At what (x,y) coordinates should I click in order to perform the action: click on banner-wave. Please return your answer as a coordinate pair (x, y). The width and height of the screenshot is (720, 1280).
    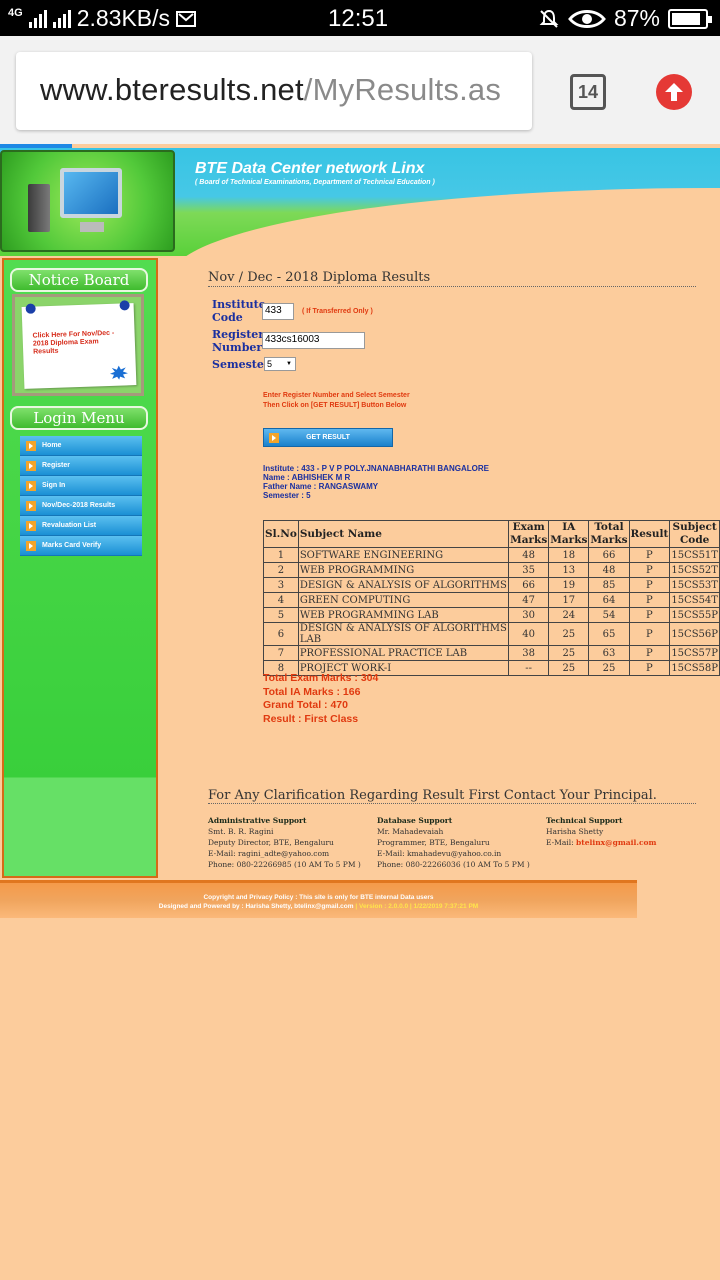
    Looking at the image, I should click on (445, 222).